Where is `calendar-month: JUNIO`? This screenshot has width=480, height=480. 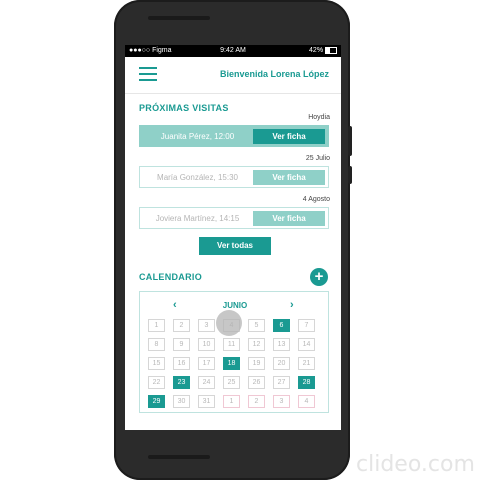 calendar-month: JUNIO is located at coordinates (235, 305).